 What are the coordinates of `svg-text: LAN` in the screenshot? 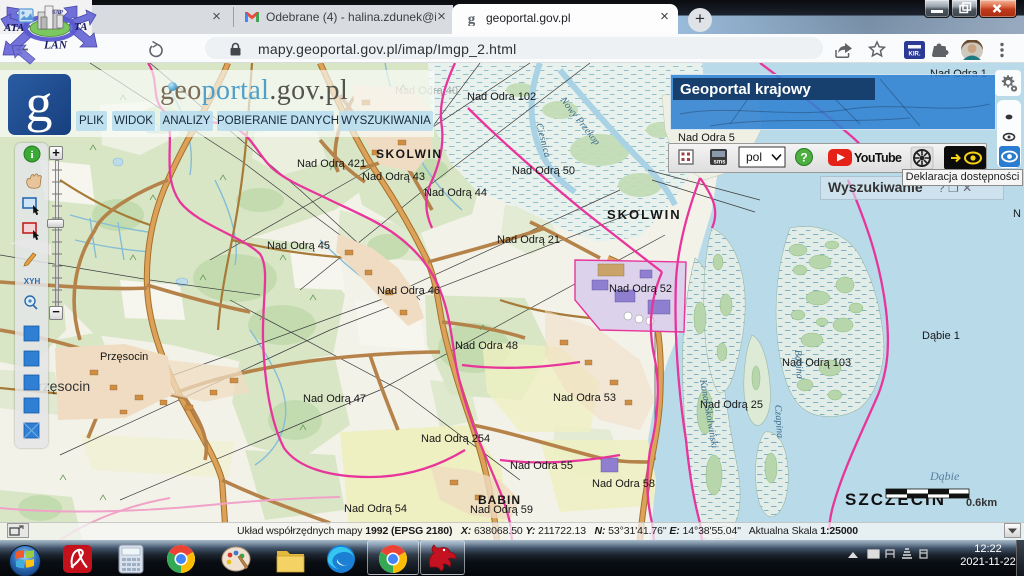 It's located at (55, 46).